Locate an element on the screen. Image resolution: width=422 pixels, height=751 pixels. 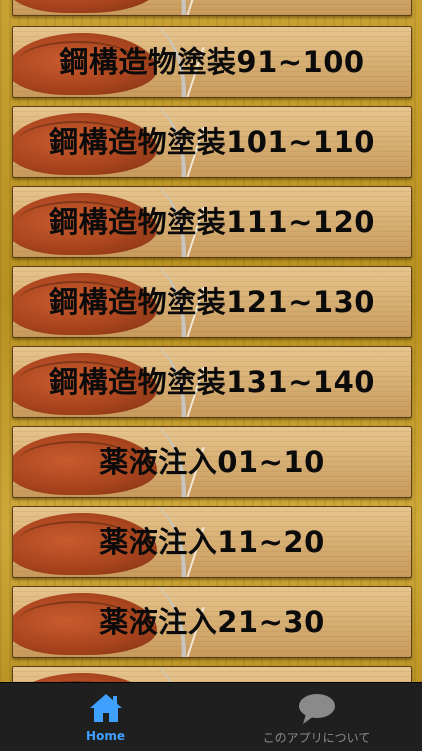
tab-bar: Home このアプリについて is located at coordinates (211, 716).